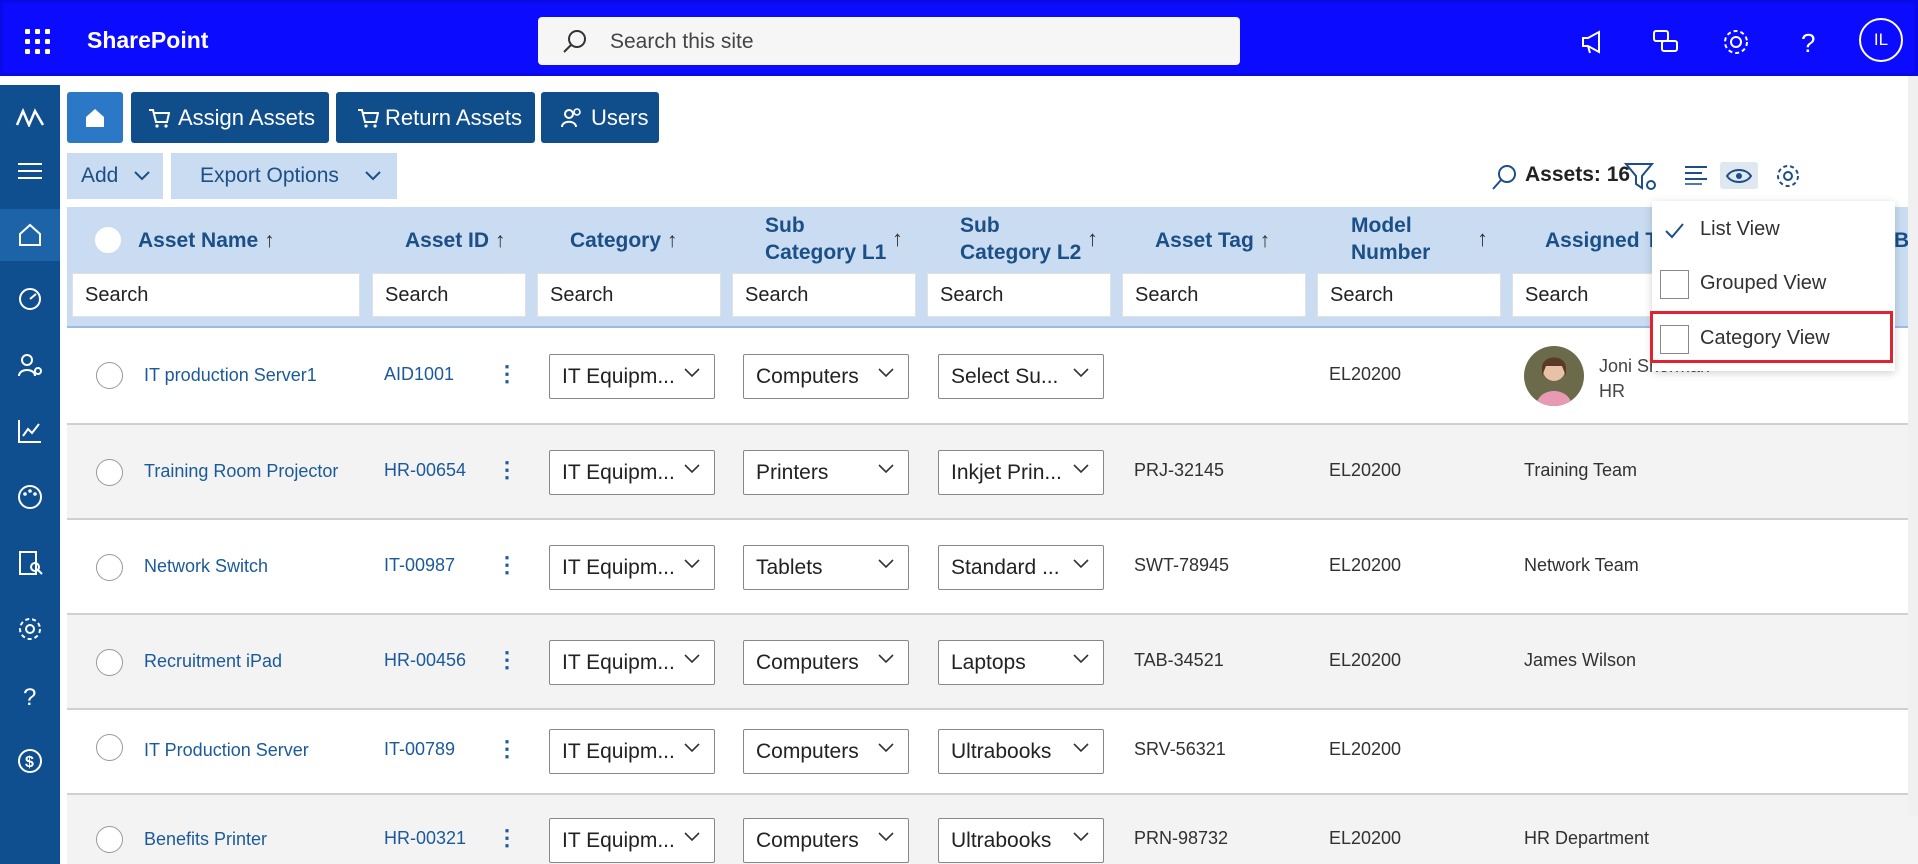 The image size is (1918, 864). What do you see at coordinates (1409, 295) in the screenshot?
I see `filter-model-number: Search` at bounding box center [1409, 295].